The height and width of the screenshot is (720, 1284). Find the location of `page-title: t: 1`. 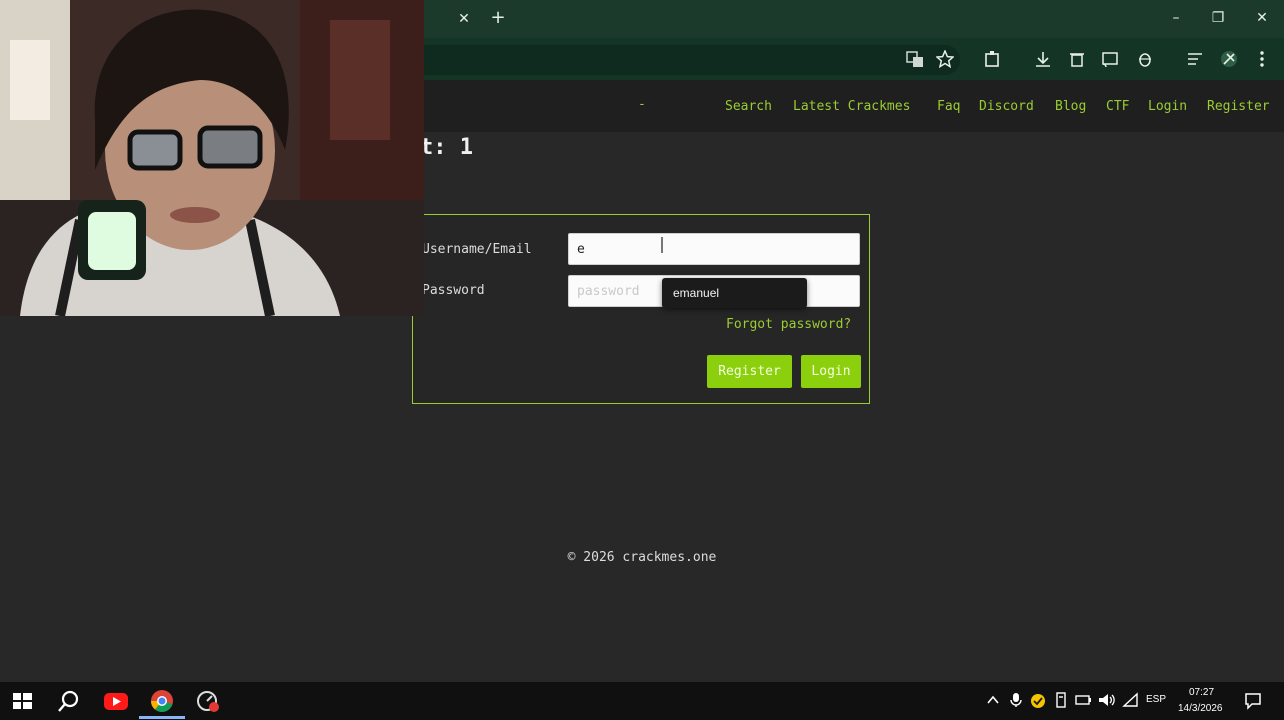

page-title: t: 1 is located at coordinates (446, 147).